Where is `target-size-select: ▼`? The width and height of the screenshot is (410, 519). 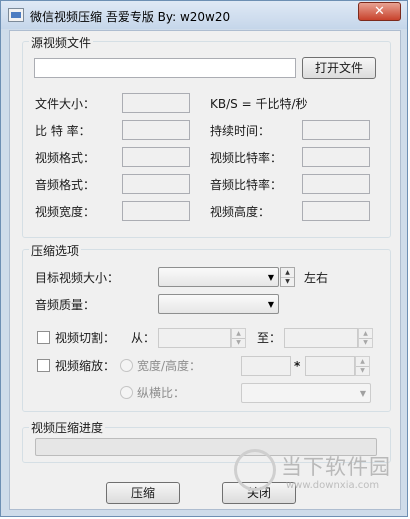 target-size-select: ▼ is located at coordinates (218, 277).